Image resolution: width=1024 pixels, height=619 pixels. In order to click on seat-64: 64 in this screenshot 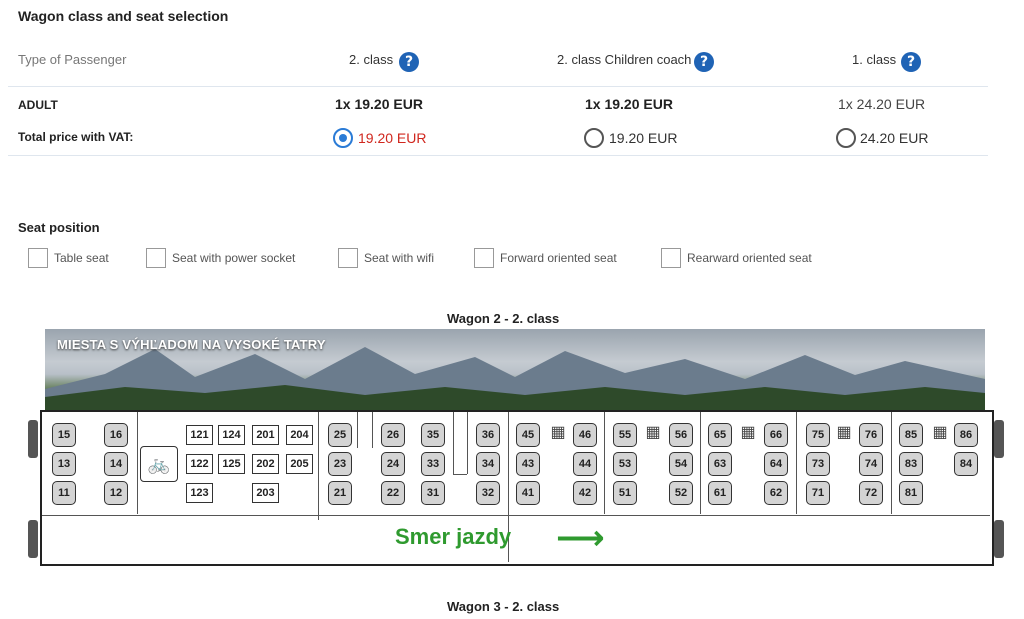, I will do `click(776, 464)`.